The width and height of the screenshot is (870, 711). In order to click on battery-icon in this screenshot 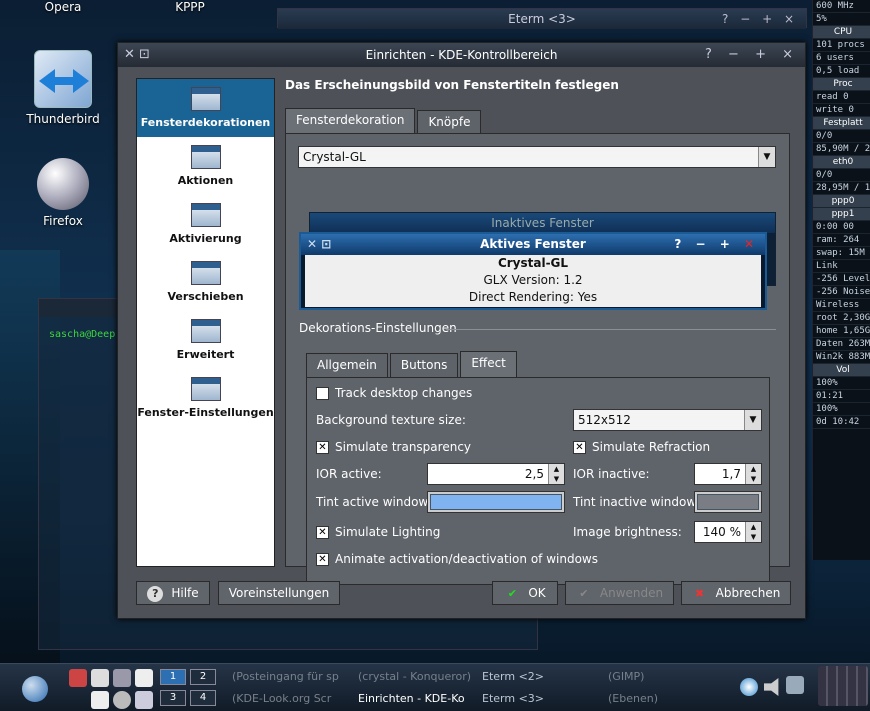, I will do `click(795, 685)`.